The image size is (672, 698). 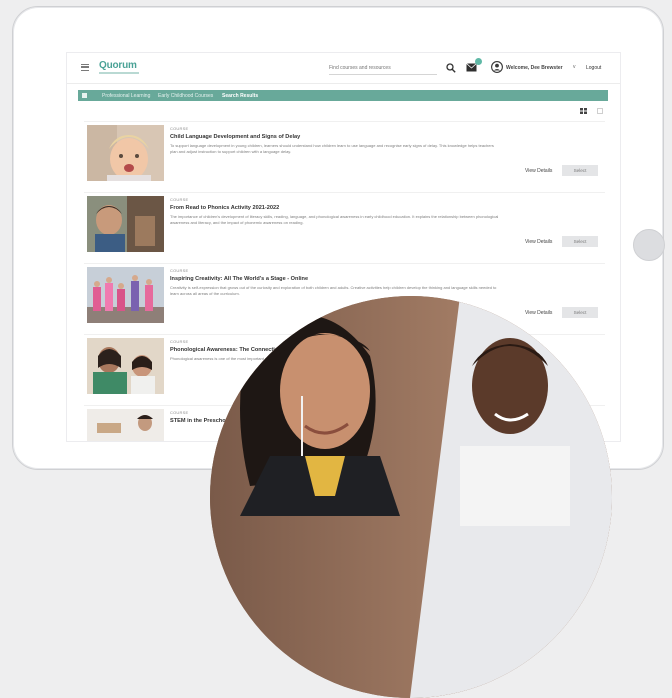 I want to click on course-title: Phonological Awareness: The Connection, so click(x=226, y=350).